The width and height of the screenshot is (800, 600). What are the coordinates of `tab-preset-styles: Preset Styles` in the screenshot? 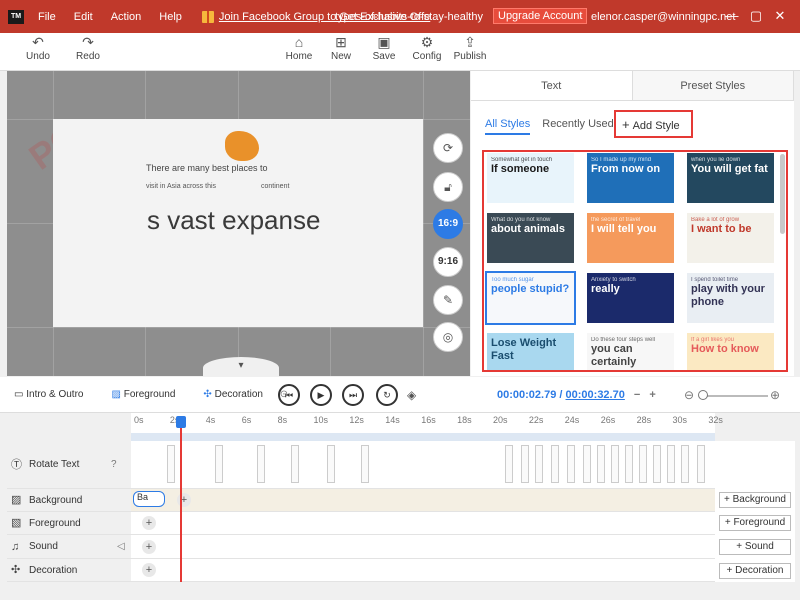 It's located at (713, 85).